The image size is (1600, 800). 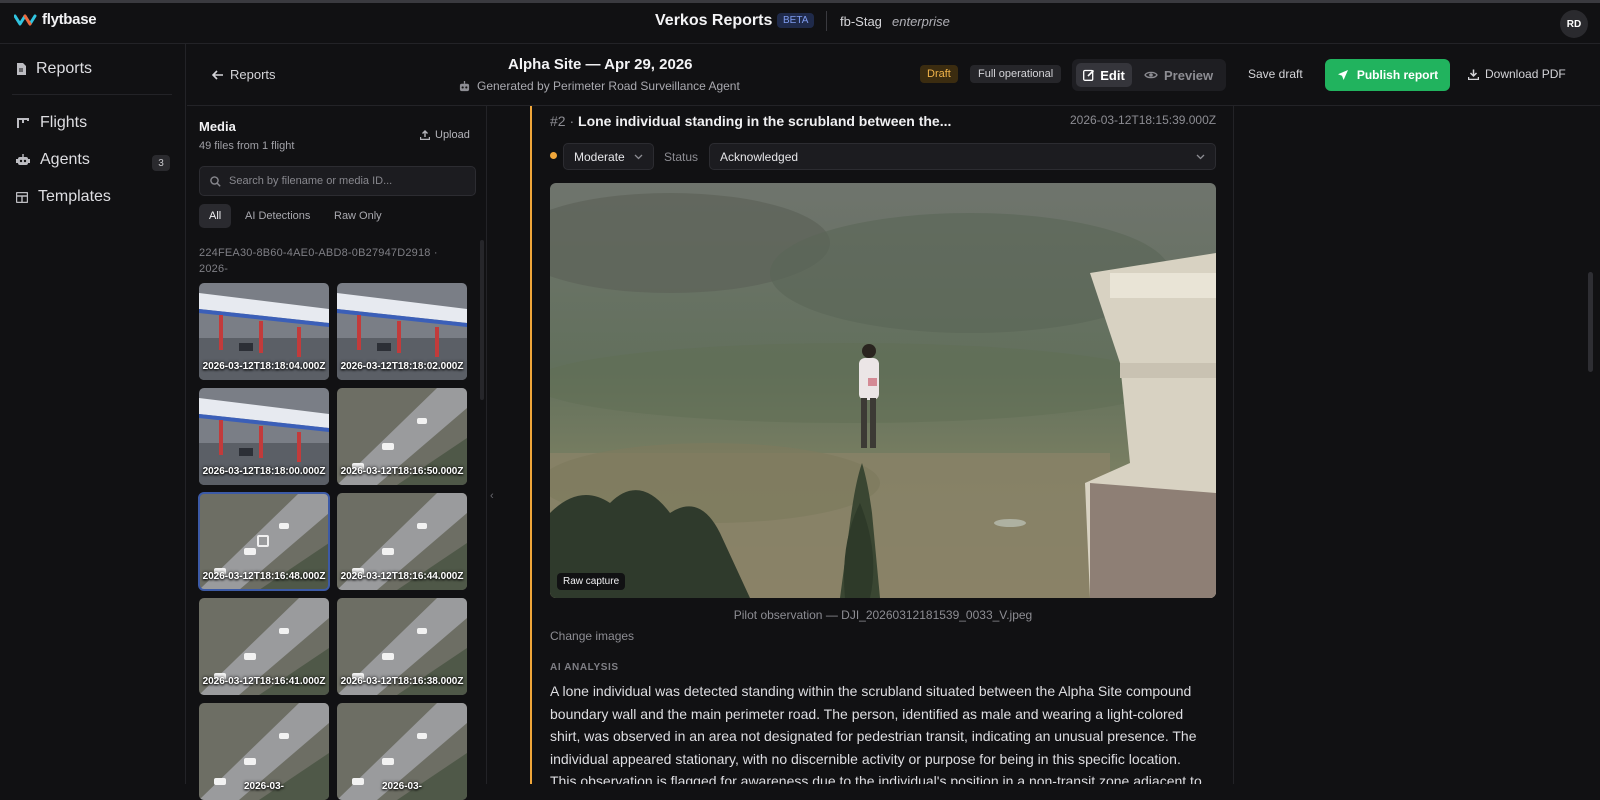 What do you see at coordinates (1016, 74) in the screenshot?
I see `mode-badge: Full operational` at bounding box center [1016, 74].